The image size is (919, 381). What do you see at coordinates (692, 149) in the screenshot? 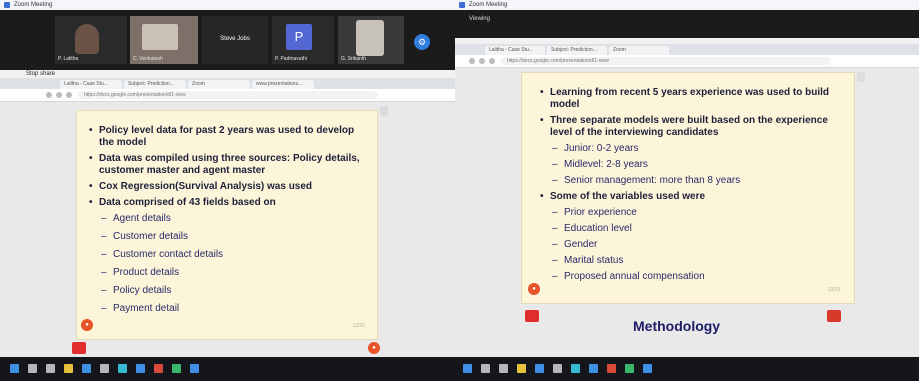
I see `sub-bullet-item: Junior: 0-2 years` at bounding box center [692, 149].